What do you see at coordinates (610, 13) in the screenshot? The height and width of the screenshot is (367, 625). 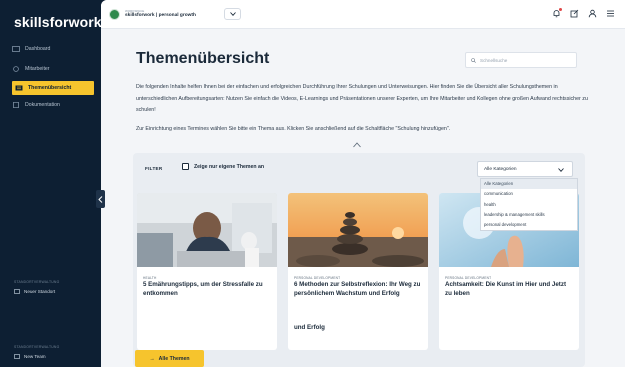 I see `menu-icon` at bounding box center [610, 13].